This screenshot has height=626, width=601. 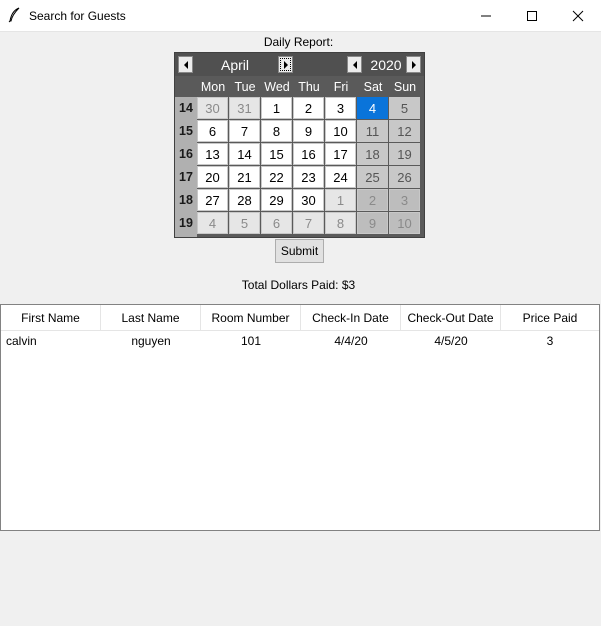 What do you see at coordinates (340, 154) in the screenshot?
I see `calendar-day: 17` at bounding box center [340, 154].